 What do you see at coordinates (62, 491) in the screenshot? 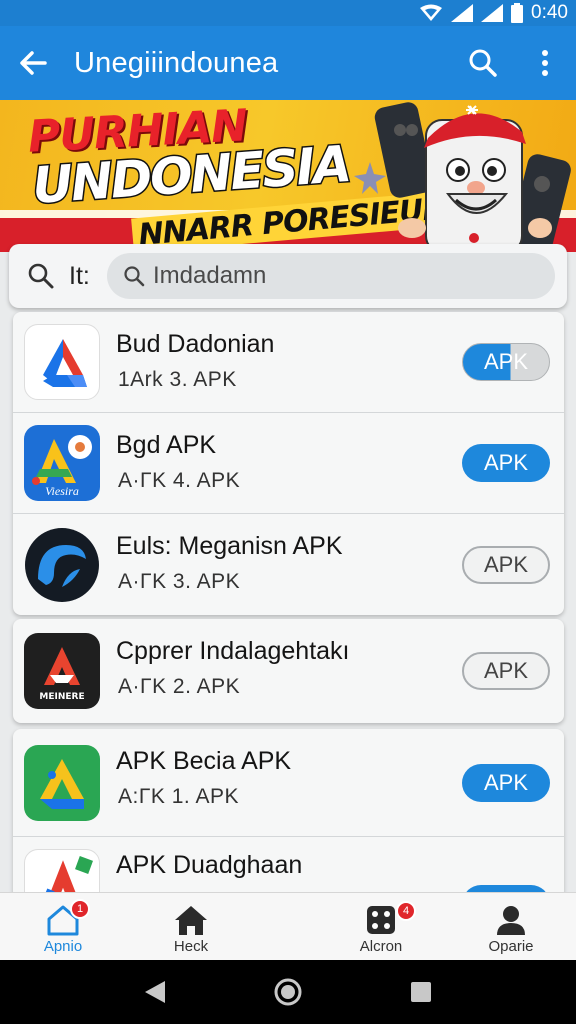
I see `icon-caption: Viesira` at bounding box center [62, 491].